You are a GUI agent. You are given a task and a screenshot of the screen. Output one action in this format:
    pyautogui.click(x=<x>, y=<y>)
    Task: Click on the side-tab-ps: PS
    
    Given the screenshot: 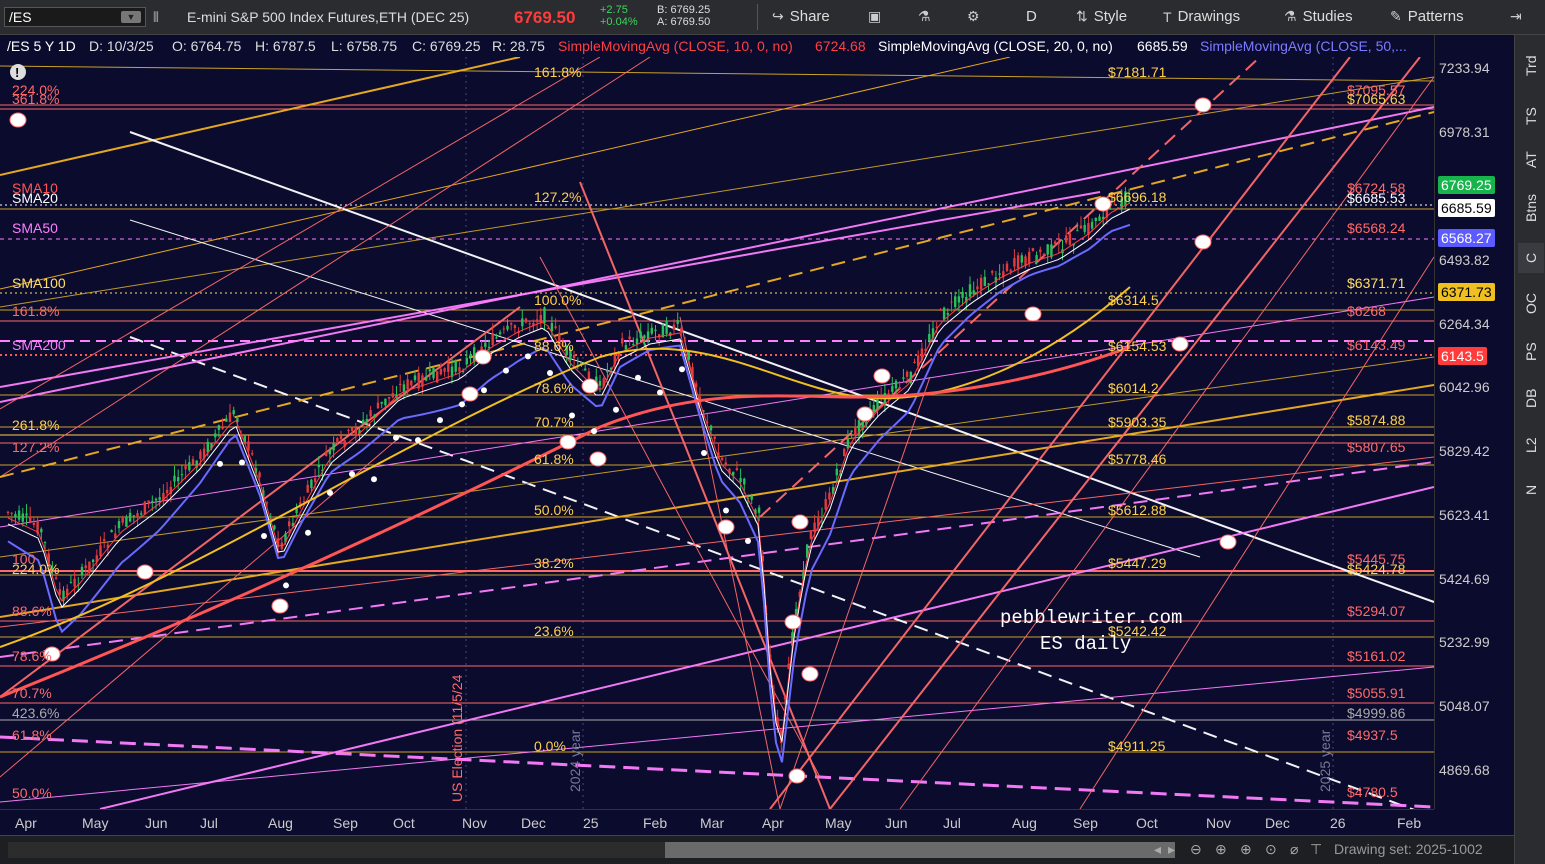 What is the action you would take?
    pyautogui.click(x=1531, y=352)
    